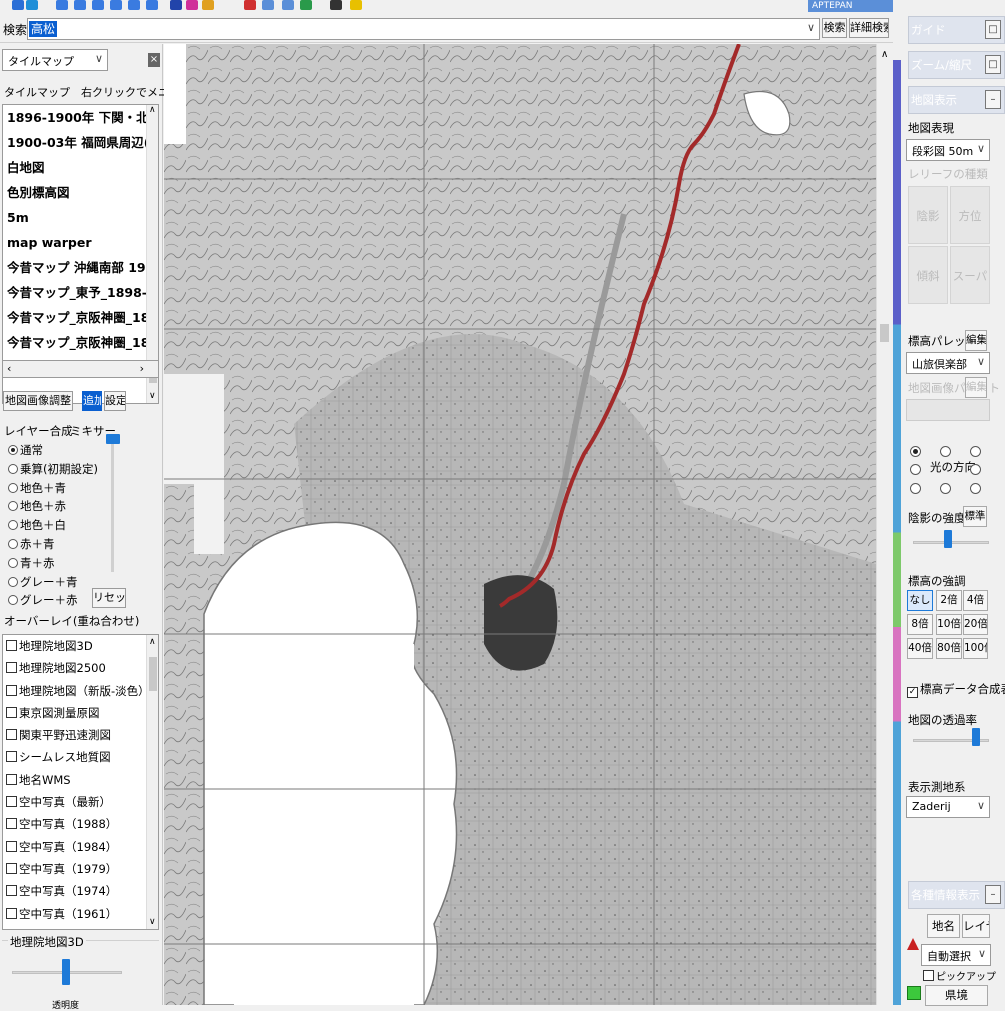 The width and height of the screenshot is (1005, 1011). What do you see at coordinates (976, 340) in the screenshot?
I see `palette-edit-button: 編集` at bounding box center [976, 340].